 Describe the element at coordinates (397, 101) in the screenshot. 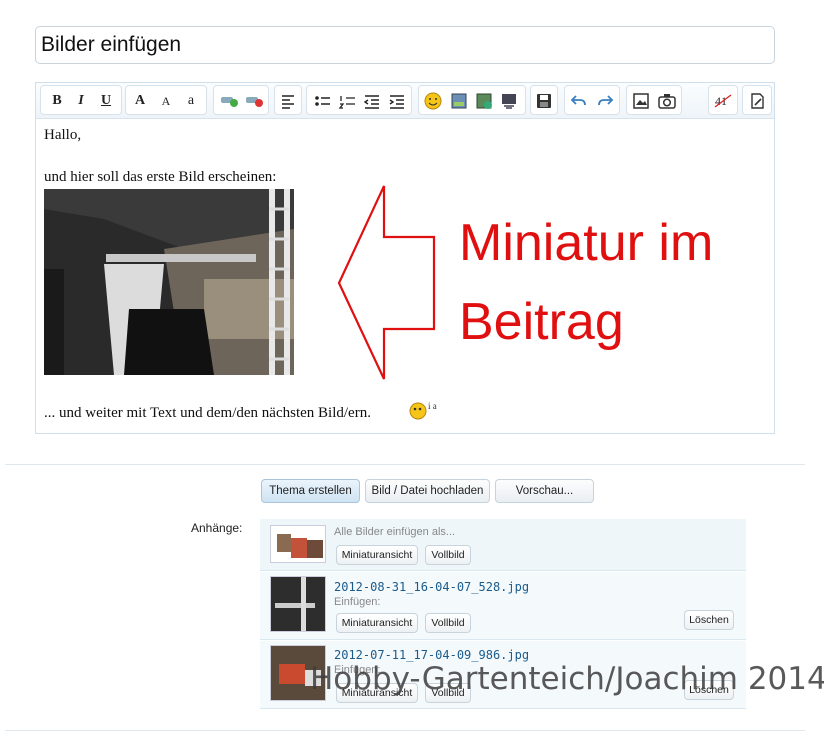

I see `indent-icon` at that location.